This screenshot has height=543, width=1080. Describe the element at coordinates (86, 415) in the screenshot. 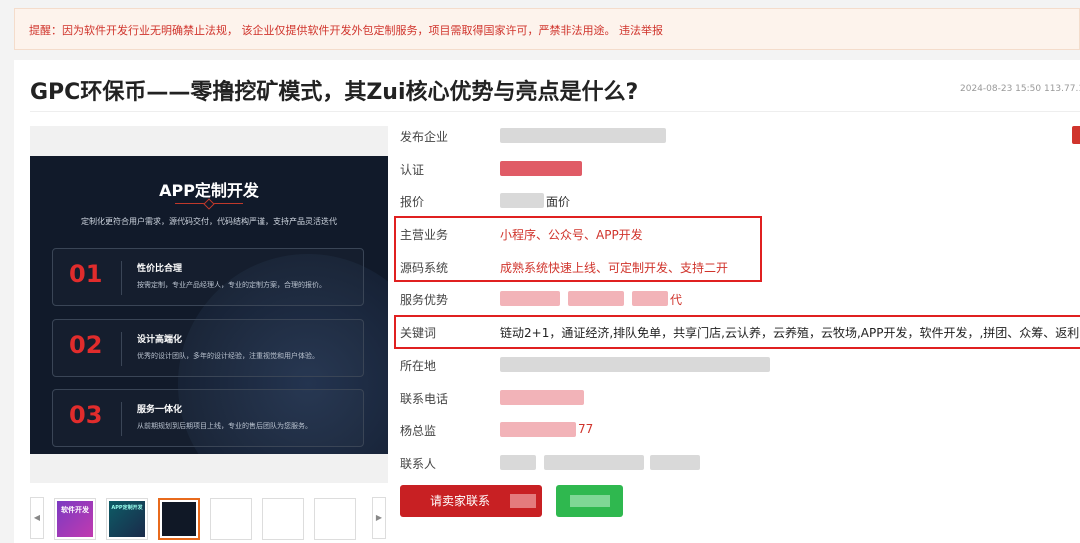

I see `feature-number: 03` at that location.